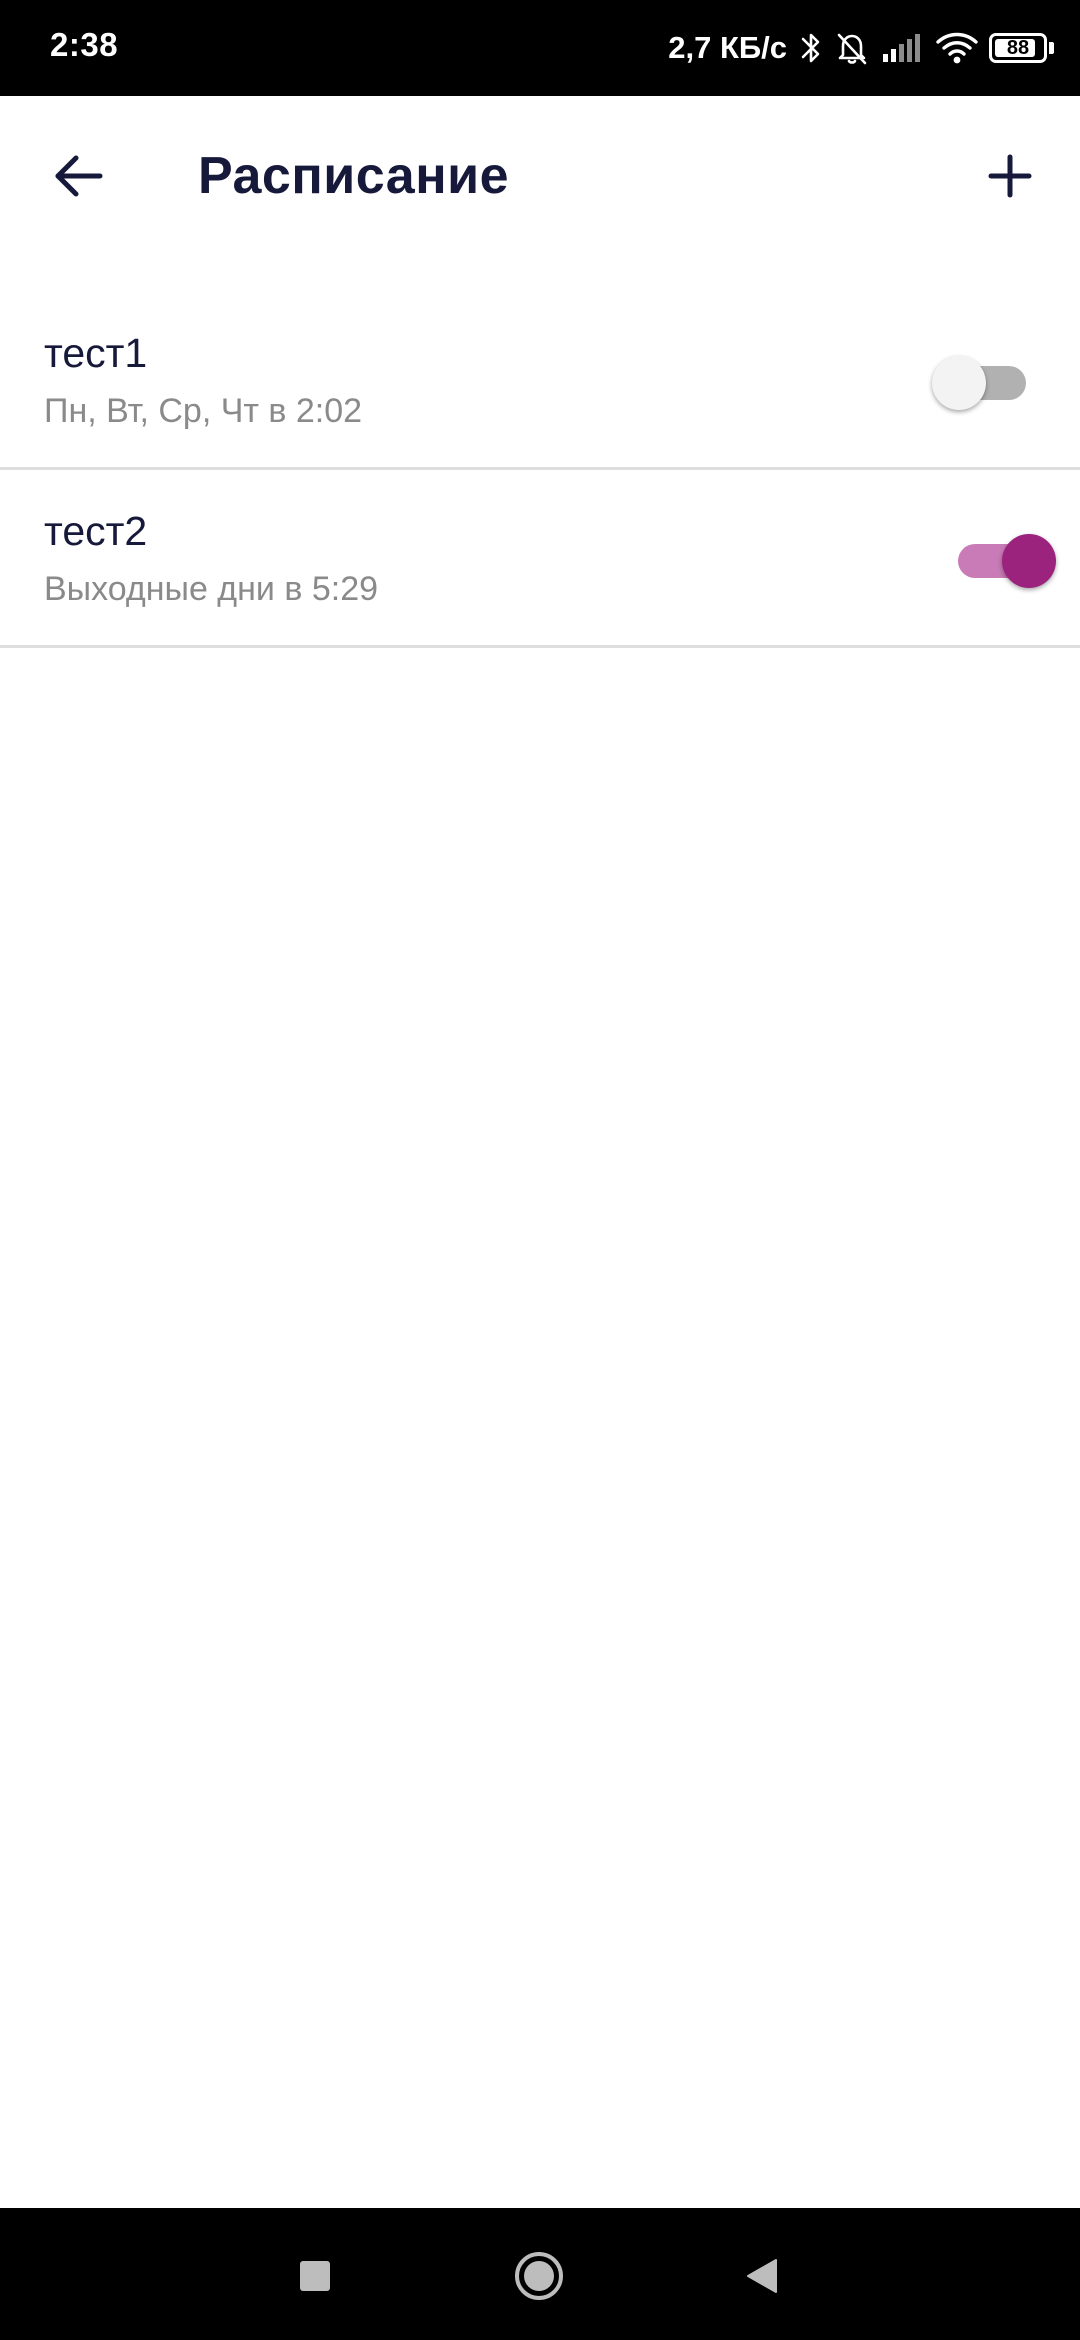  I want to click on add-schedule-button, so click(1010, 176).